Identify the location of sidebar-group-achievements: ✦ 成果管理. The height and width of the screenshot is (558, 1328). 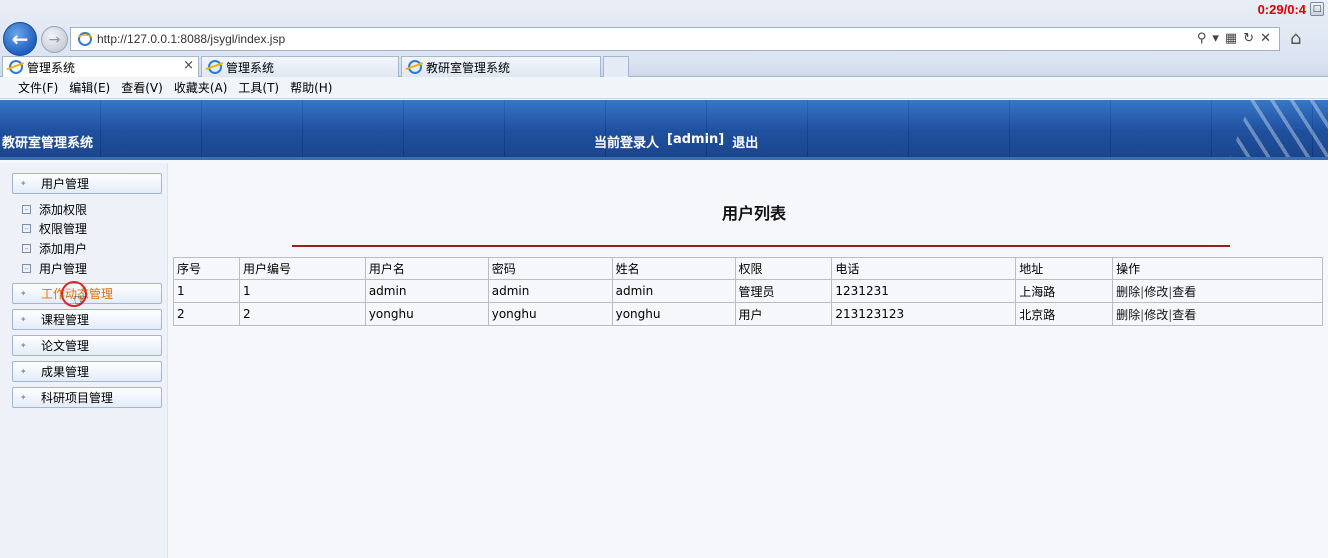
(87, 371).